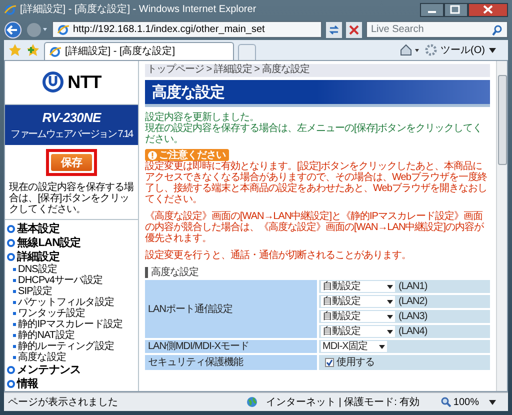 This screenshot has width=512, height=415. What do you see at coordinates (497, 30) in the screenshot?
I see `search-icon` at bounding box center [497, 30].